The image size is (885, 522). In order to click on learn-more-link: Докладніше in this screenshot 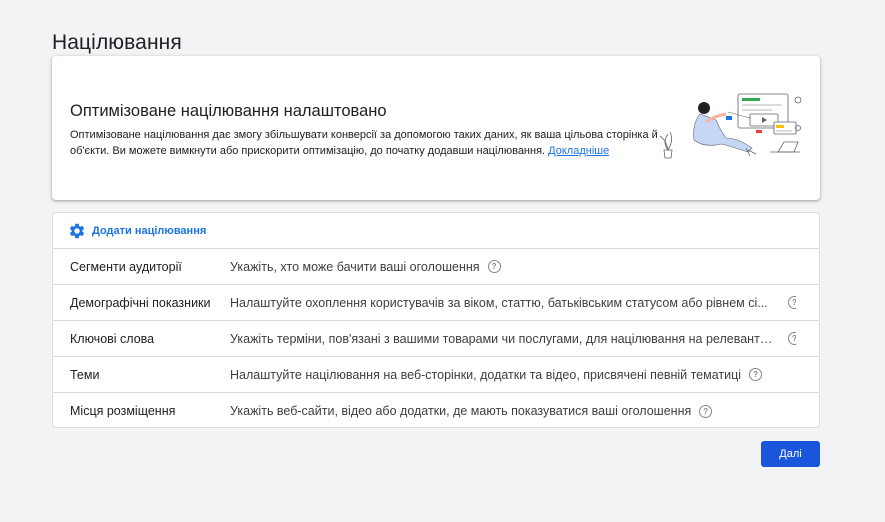, I will do `click(578, 151)`.